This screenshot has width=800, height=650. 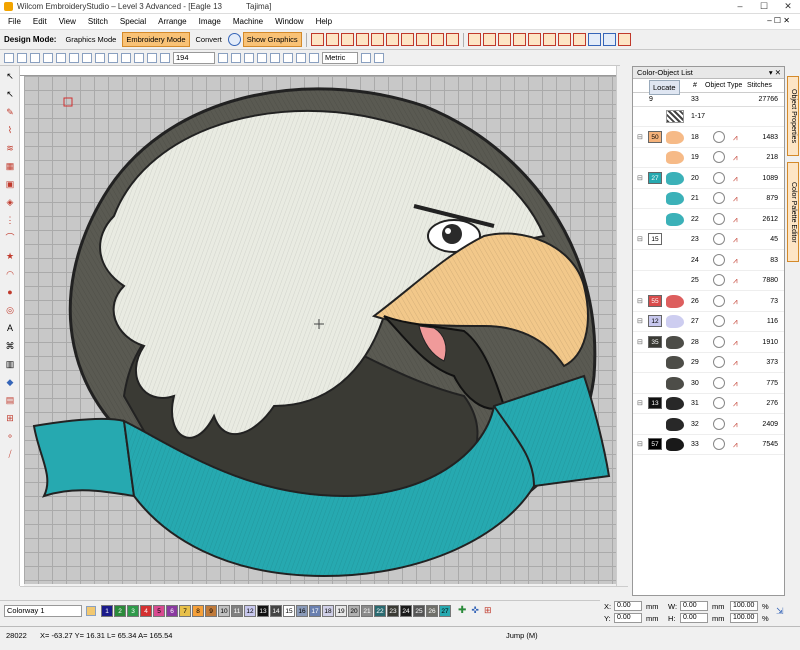 What do you see at coordinates (100, 57) in the screenshot?
I see `paste-icon` at bounding box center [100, 57].